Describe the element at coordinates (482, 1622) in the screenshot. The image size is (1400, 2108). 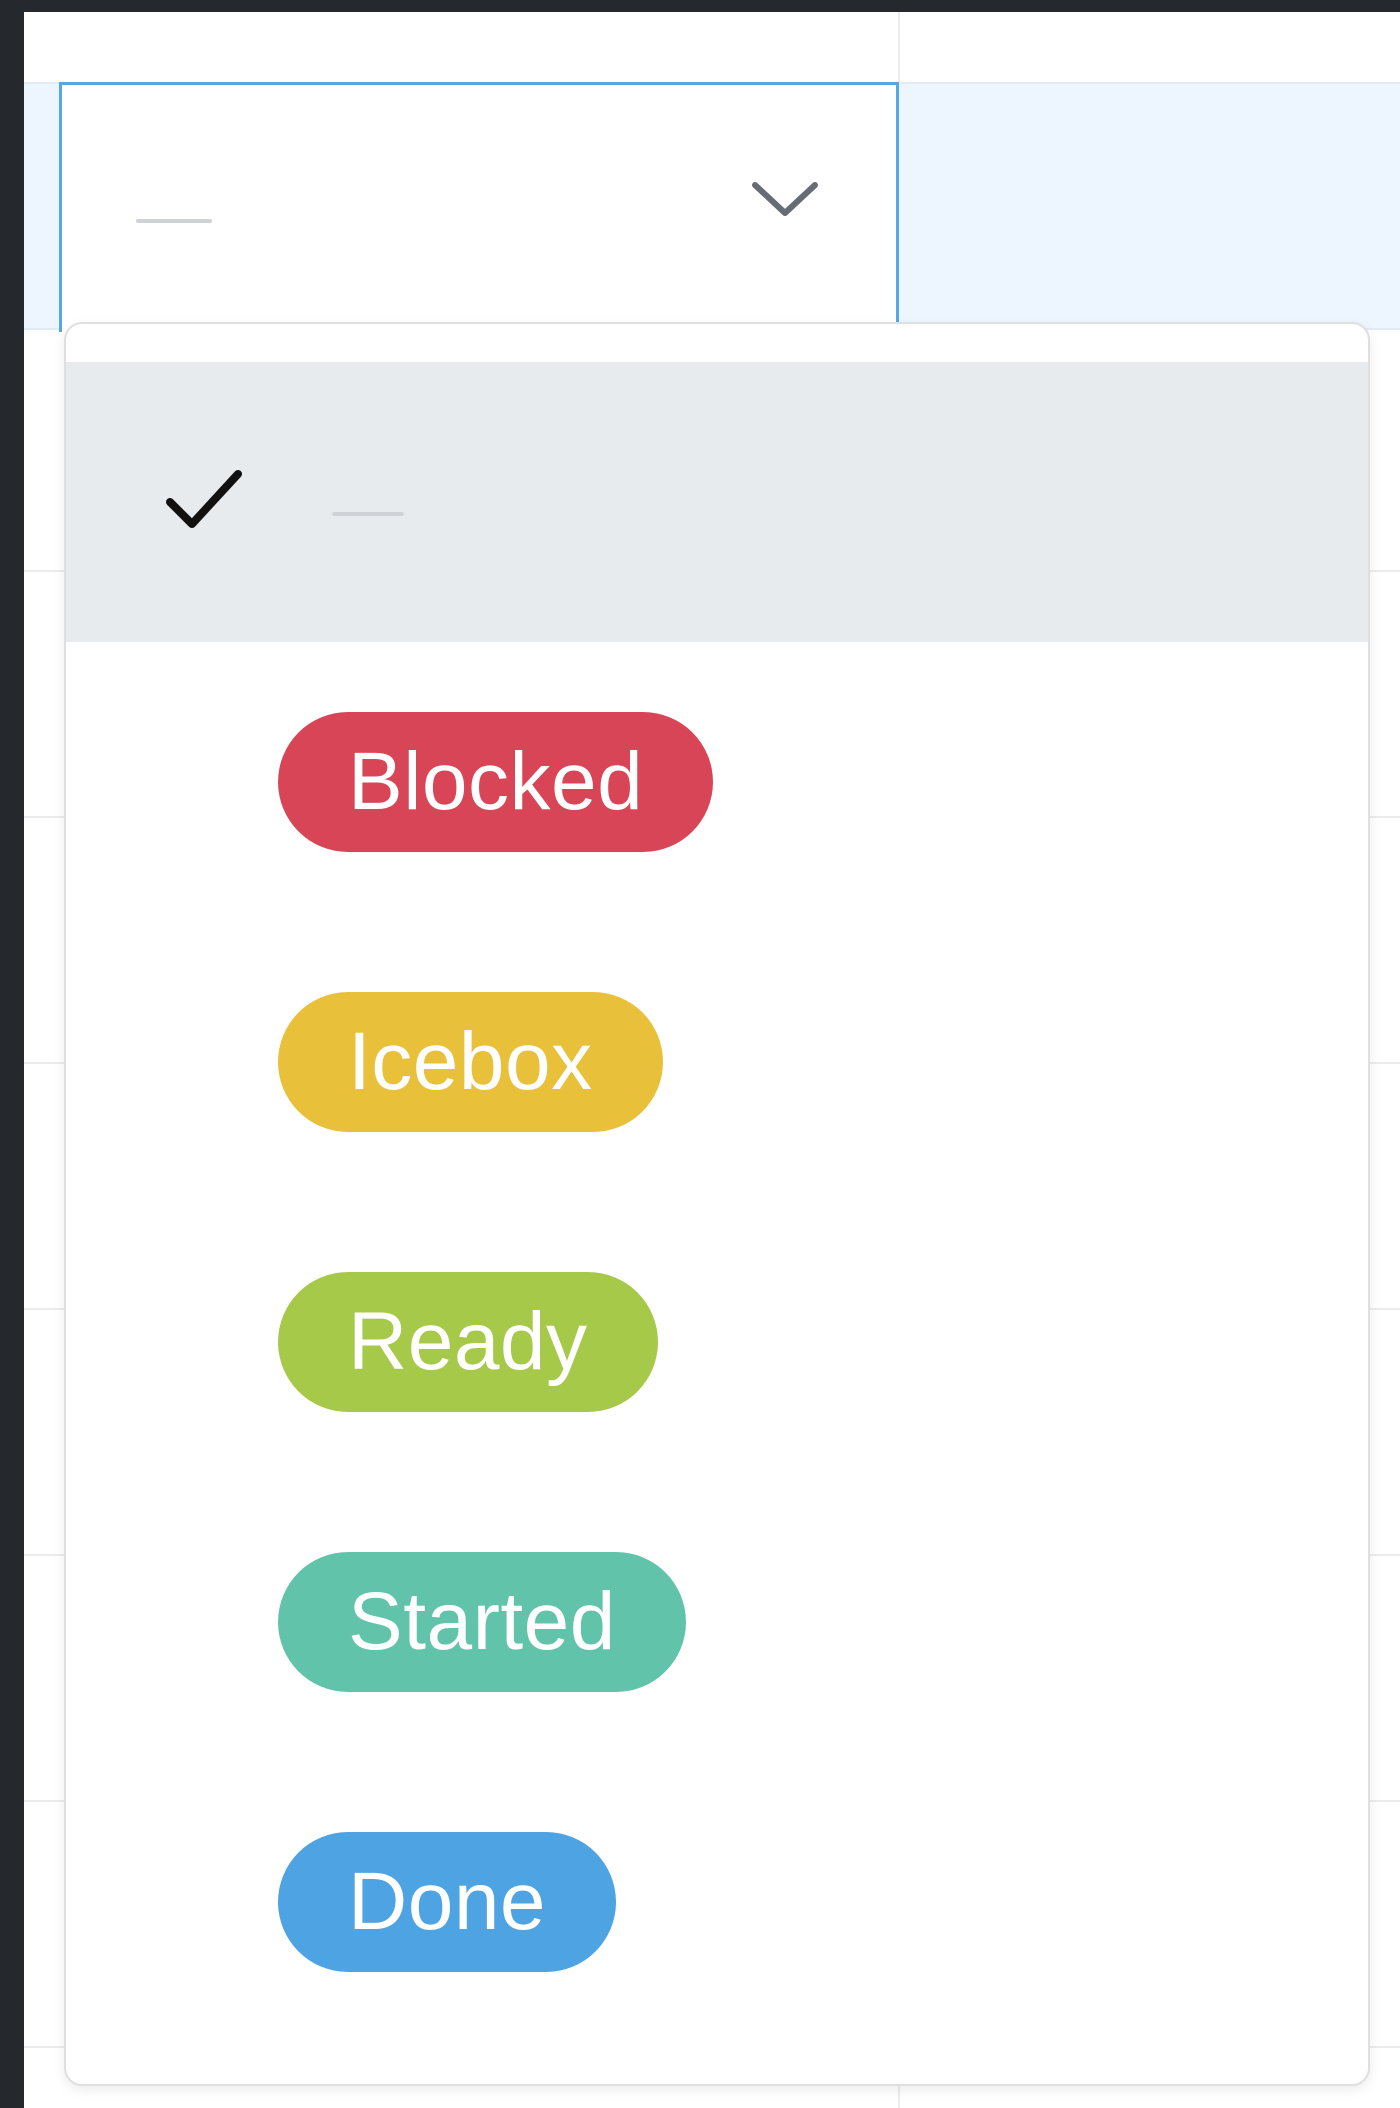
I see `status-pill-started: Started` at that location.